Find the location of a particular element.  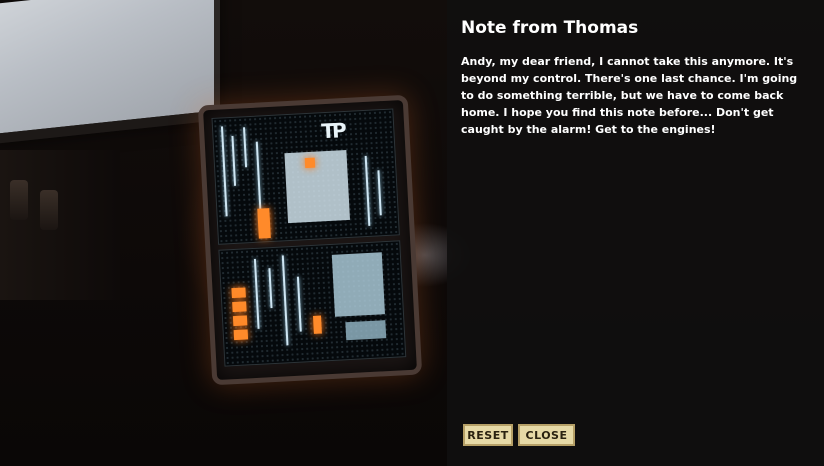

wall-machinery is located at coordinates (60, 225).